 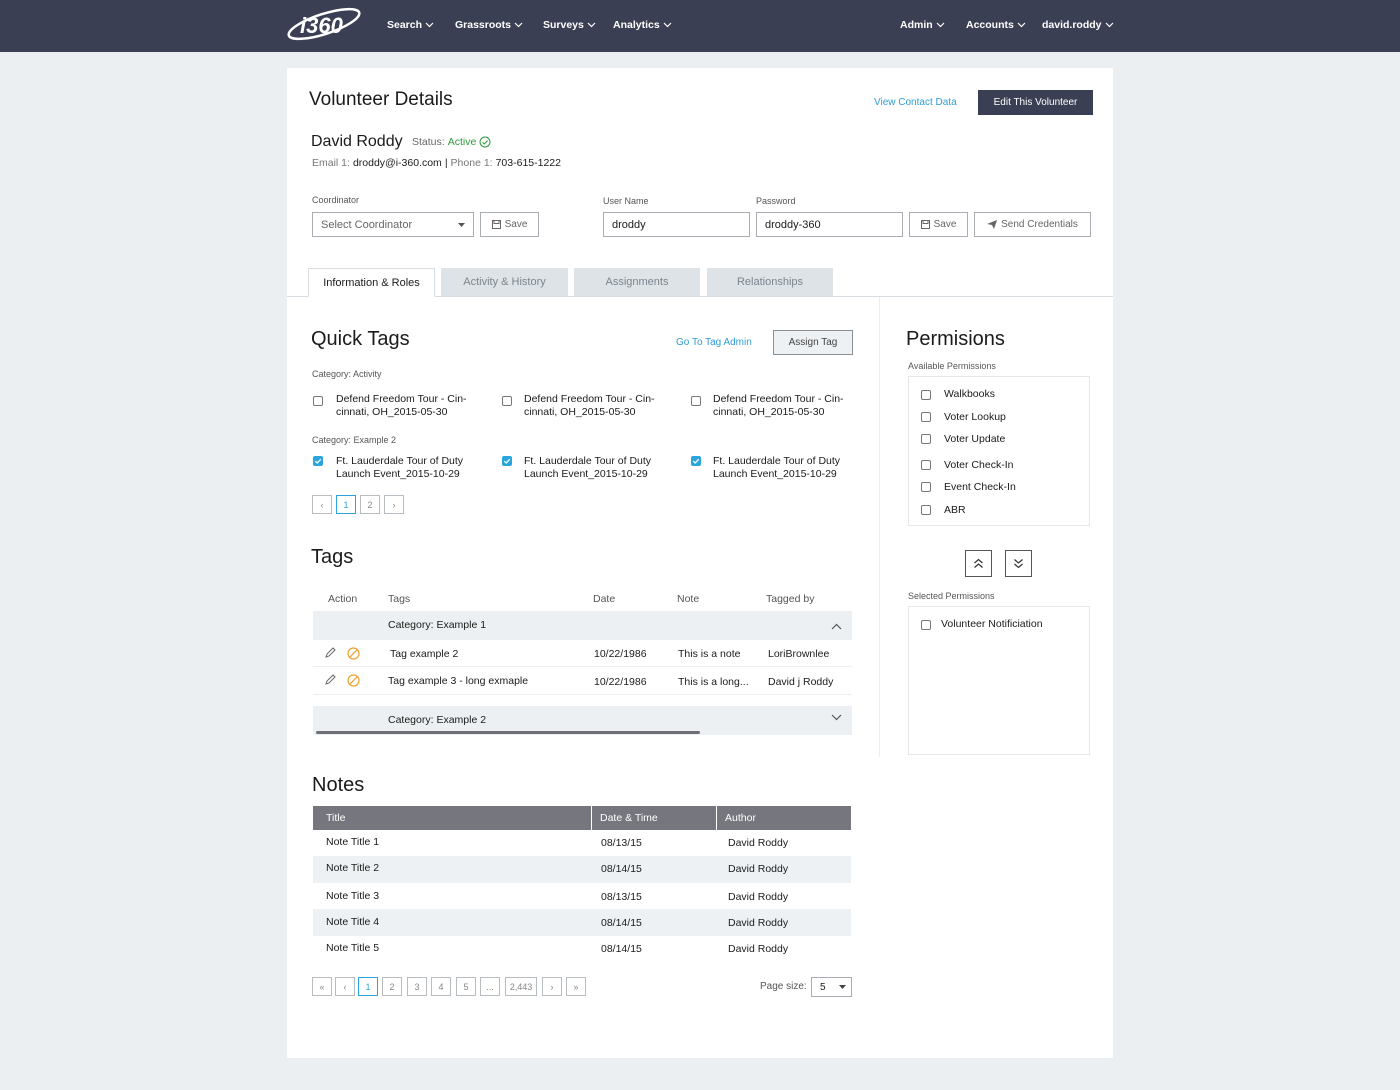 I want to click on note-date: 08/13/15, so click(x=621, y=843).